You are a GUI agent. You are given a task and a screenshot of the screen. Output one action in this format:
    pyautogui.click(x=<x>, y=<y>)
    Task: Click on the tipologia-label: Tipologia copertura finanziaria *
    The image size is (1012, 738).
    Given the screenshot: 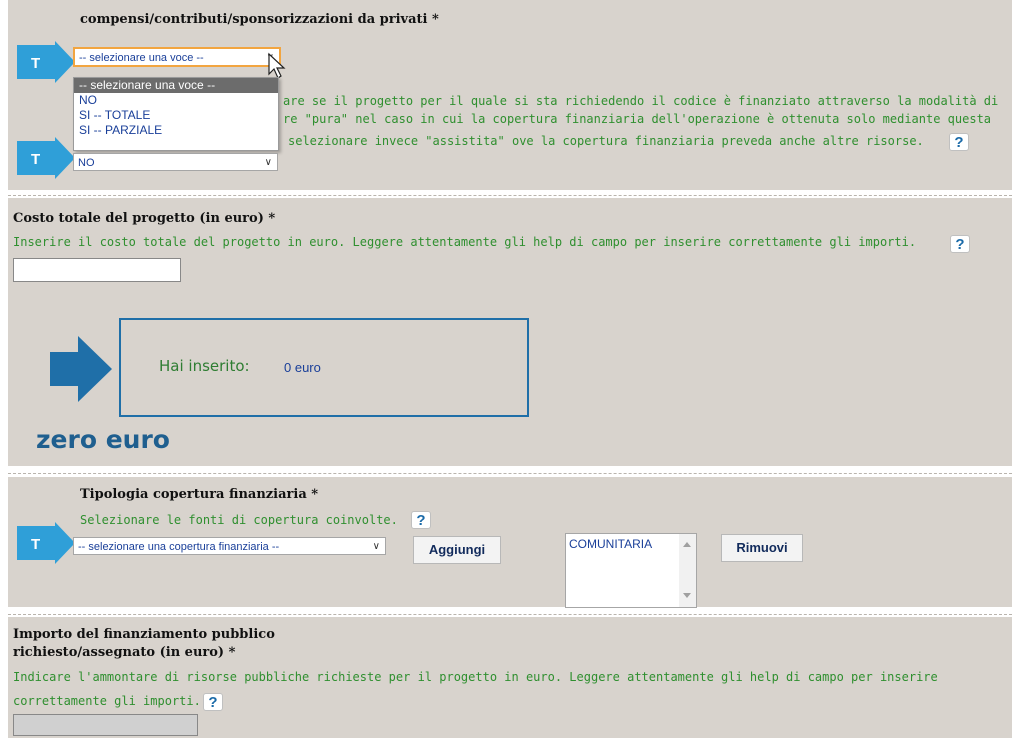 What is the action you would take?
    pyautogui.click(x=199, y=494)
    